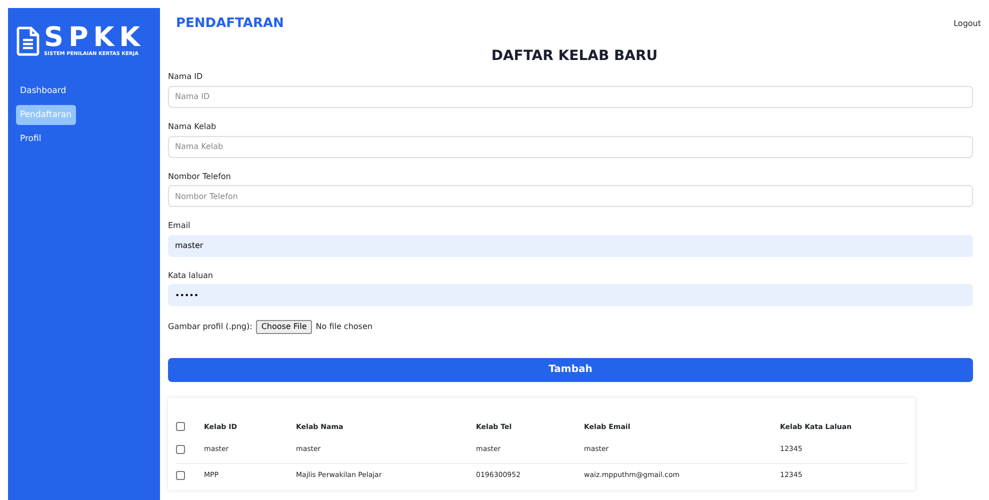  I want to click on field-label: Nama ID, so click(186, 77).